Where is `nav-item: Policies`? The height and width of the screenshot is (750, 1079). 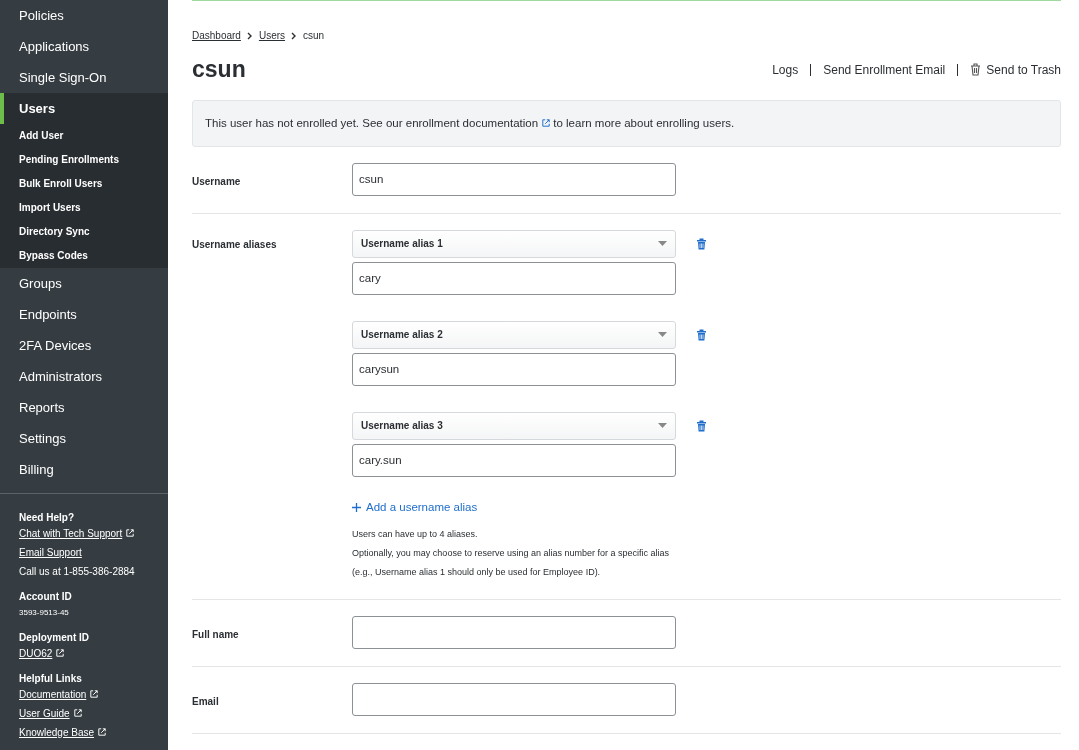 nav-item: Policies is located at coordinates (84, 15).